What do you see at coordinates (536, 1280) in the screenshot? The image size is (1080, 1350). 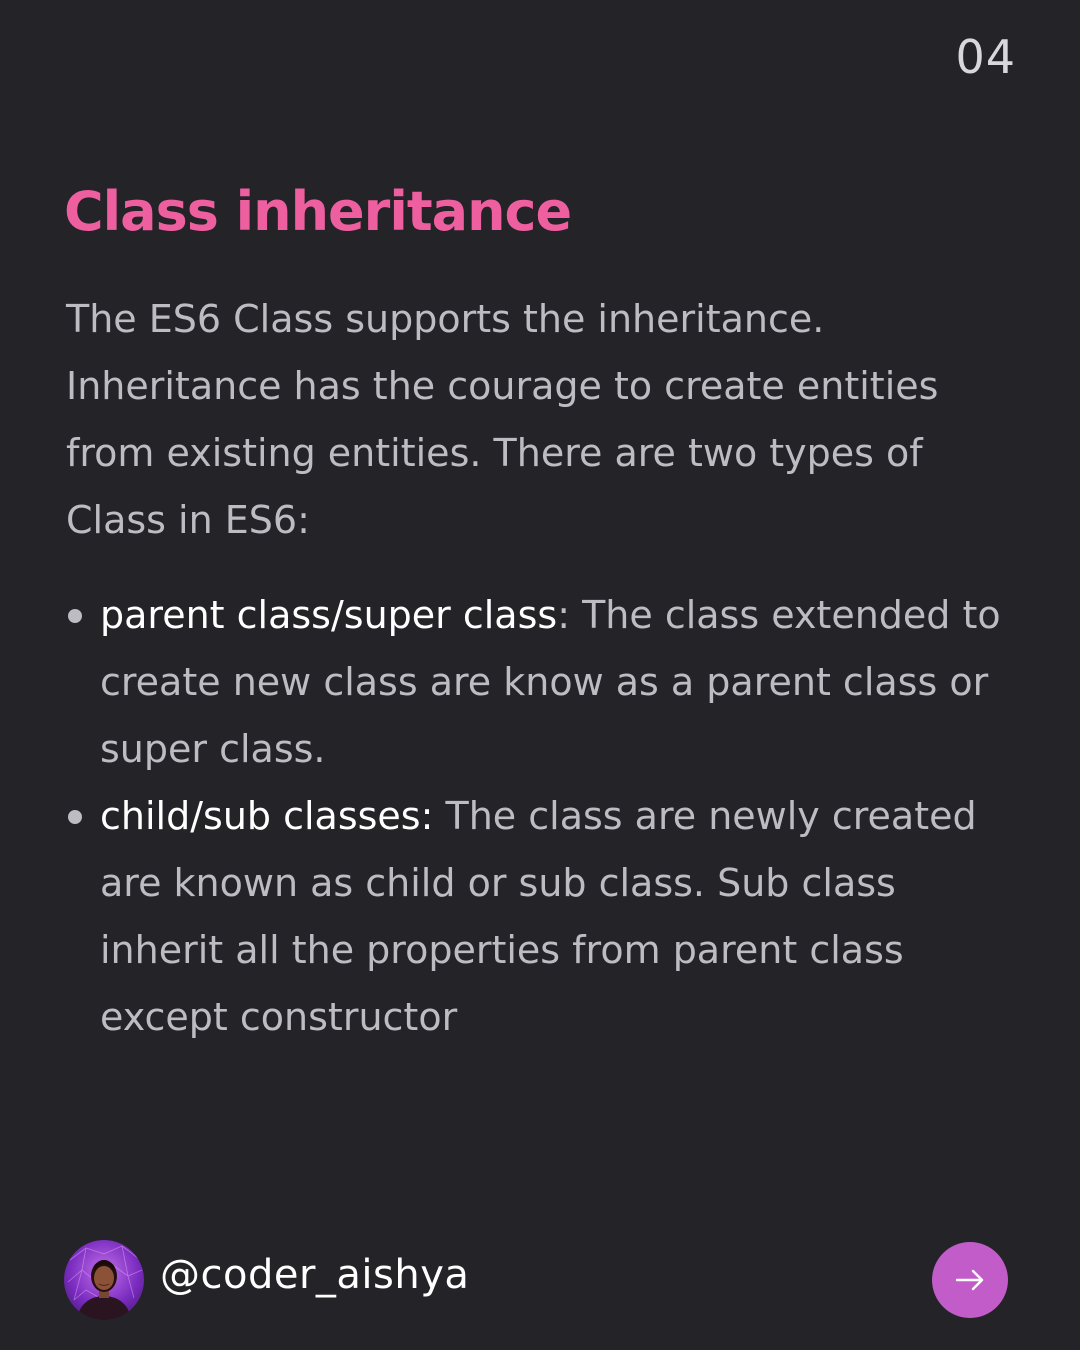 I see `footer: @coder_aishya` at bounding box center [536, 1280].